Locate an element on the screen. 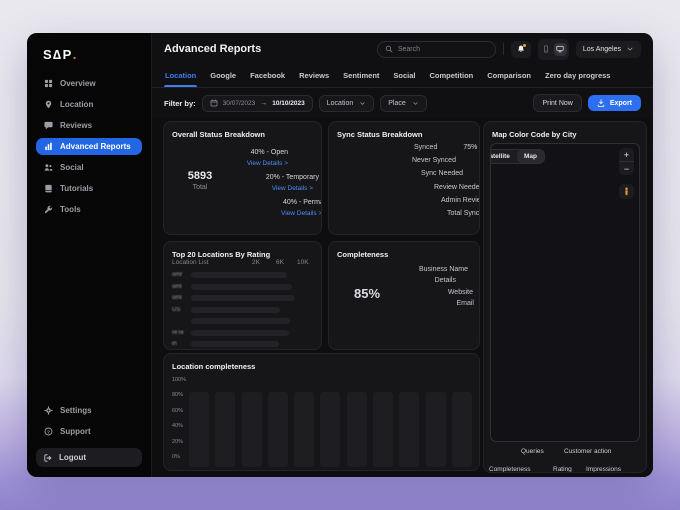 The image size is (680, 510). sidebar-item-settings: Settings is located at coordinates (89, 410).